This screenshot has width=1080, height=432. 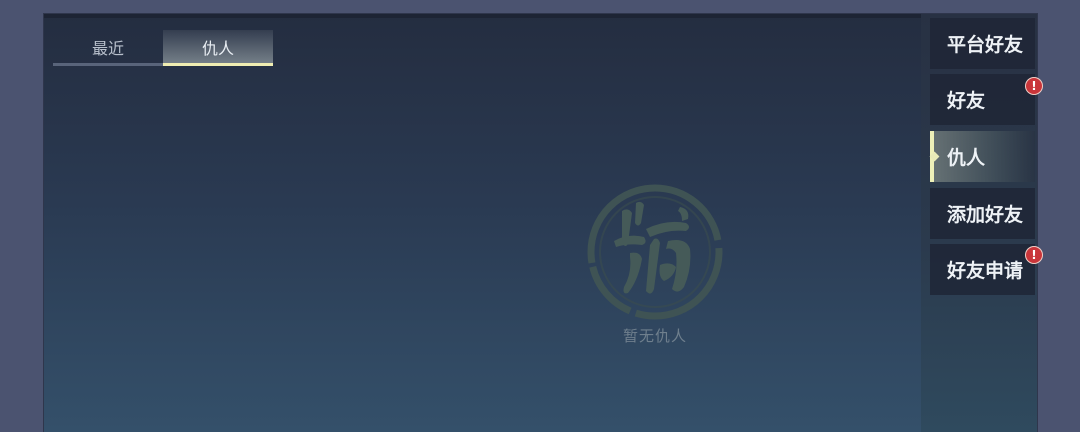 I want to click on sidebar-item-enemies: 仇人, so click(x=982, y=156).